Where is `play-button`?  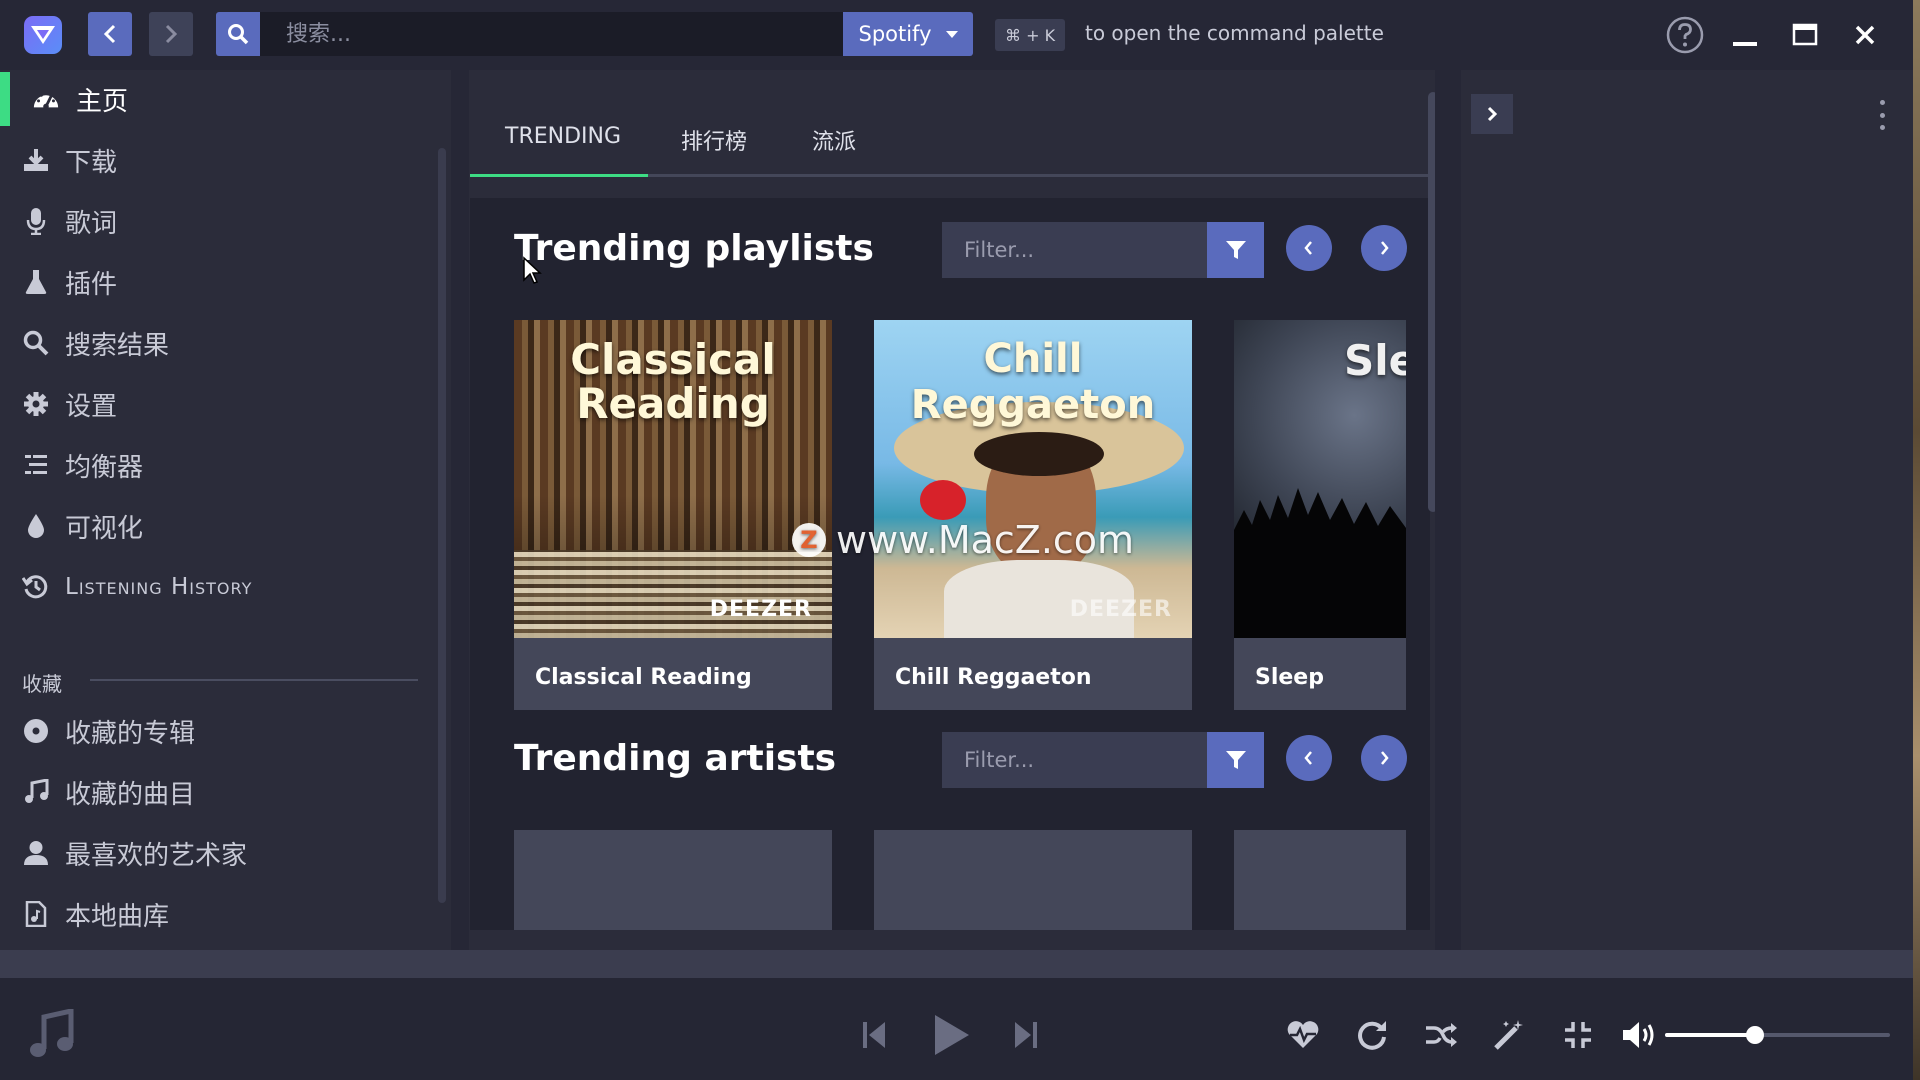
play-button is located at coordinates (951, 1035).